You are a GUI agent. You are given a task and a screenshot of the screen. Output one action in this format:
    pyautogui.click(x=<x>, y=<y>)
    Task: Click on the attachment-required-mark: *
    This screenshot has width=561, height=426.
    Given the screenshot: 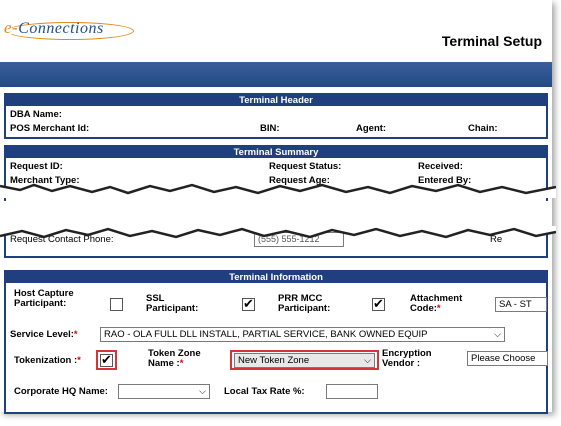 What is the action you would take?
    pyautogui.click(x=438, y=308)
    